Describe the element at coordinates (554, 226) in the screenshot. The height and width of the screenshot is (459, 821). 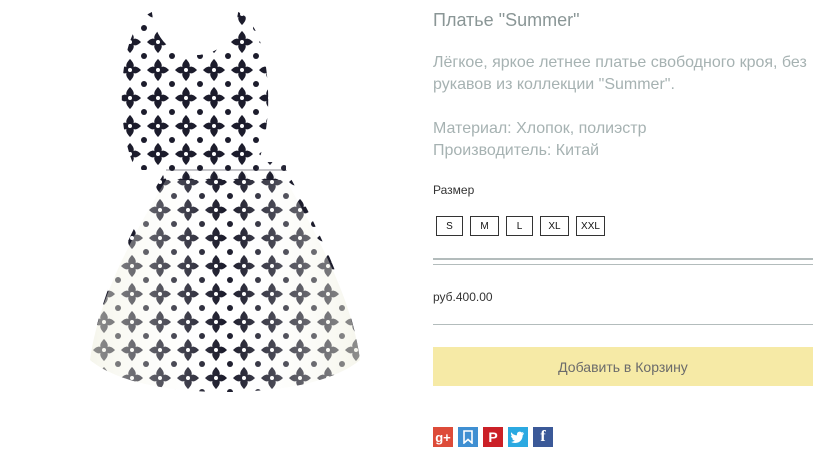
I see `size-button-xl: XL` at that location.